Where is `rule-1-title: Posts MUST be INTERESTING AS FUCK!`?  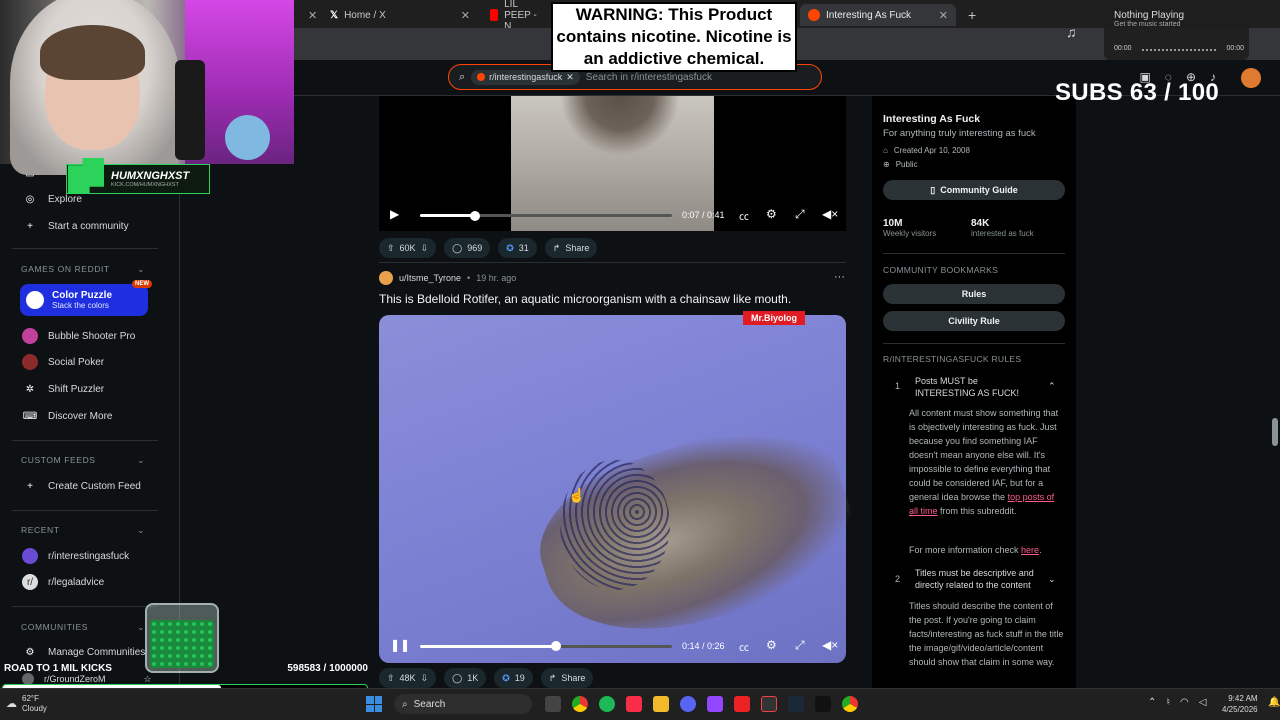
rule-1-title: Posts MUST be INTERESTING AS FUCK! is located at coordinates (977, 387).